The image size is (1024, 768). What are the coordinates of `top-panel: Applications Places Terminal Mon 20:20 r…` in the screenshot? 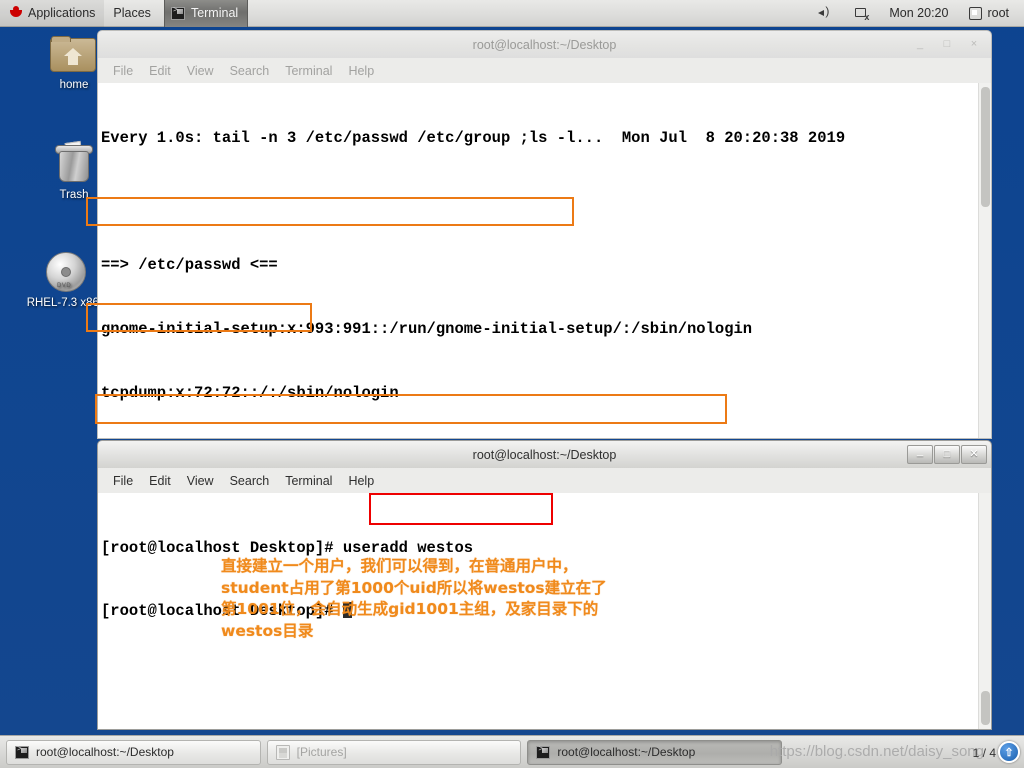 It's located at (512, 13).